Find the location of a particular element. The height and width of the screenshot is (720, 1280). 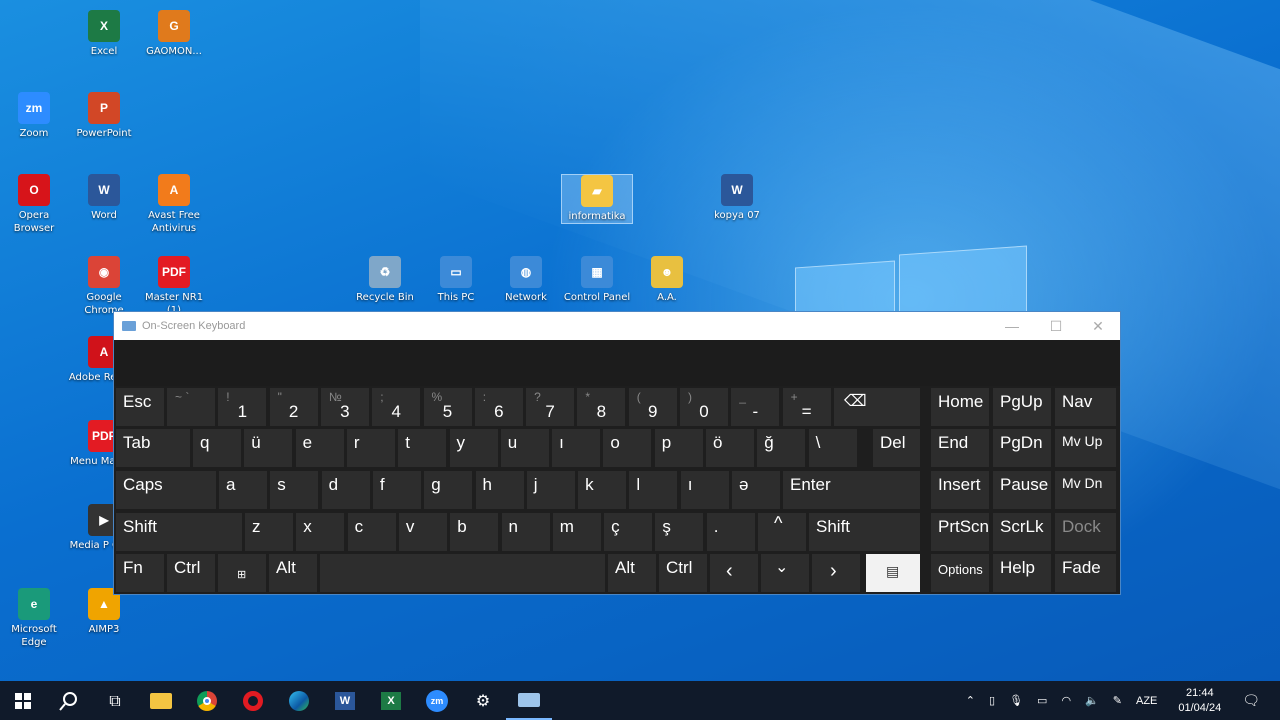

key-del: Del is located at coordinates (896, 448).